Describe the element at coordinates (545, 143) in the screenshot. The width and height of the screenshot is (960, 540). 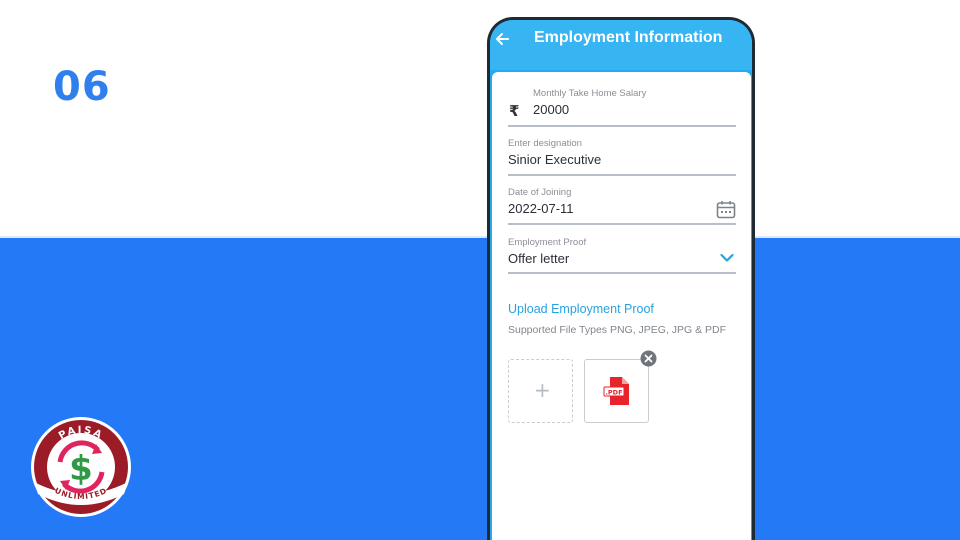
I see `designation-label: Enter designation` at that location.